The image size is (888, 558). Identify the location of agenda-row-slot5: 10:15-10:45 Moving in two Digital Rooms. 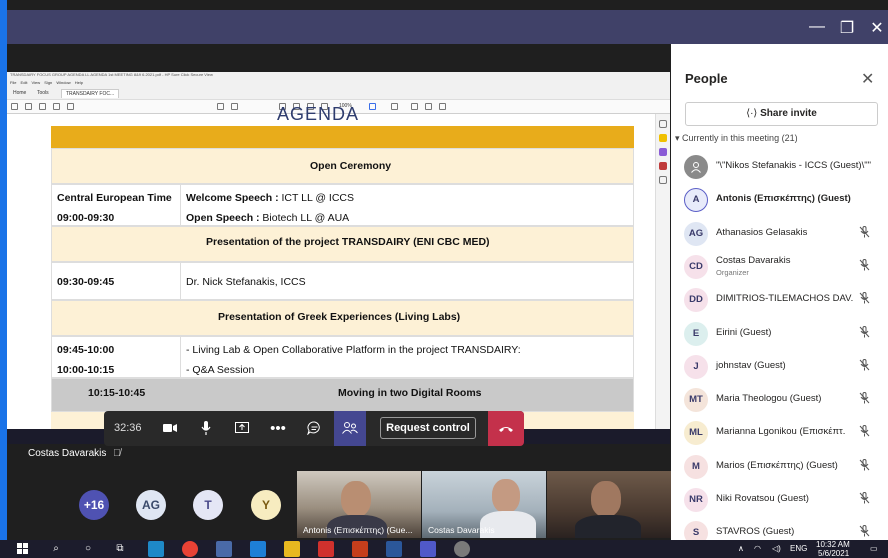
(342, 395).